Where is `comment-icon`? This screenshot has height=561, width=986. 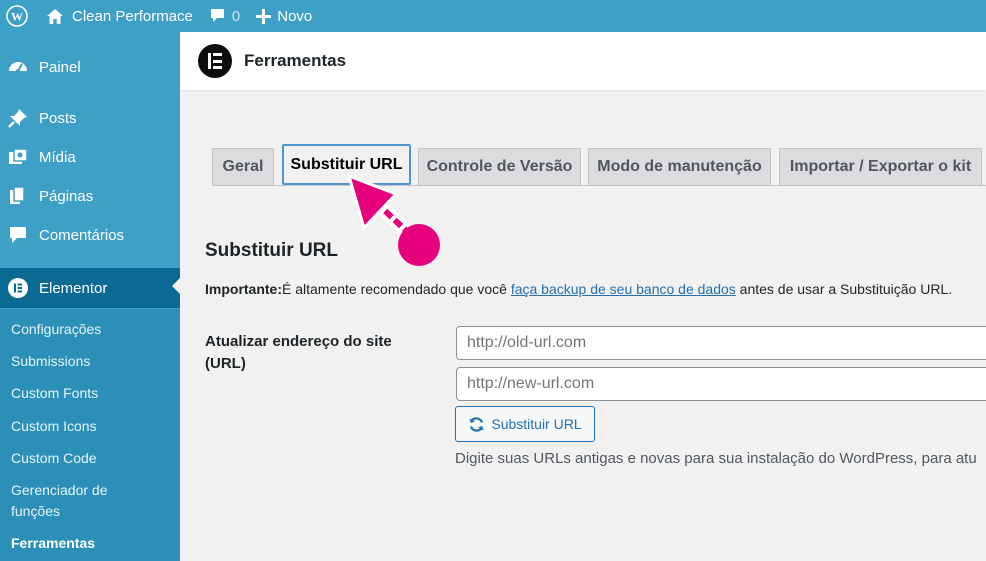
comment-icon is located at coordinates (18, 235).